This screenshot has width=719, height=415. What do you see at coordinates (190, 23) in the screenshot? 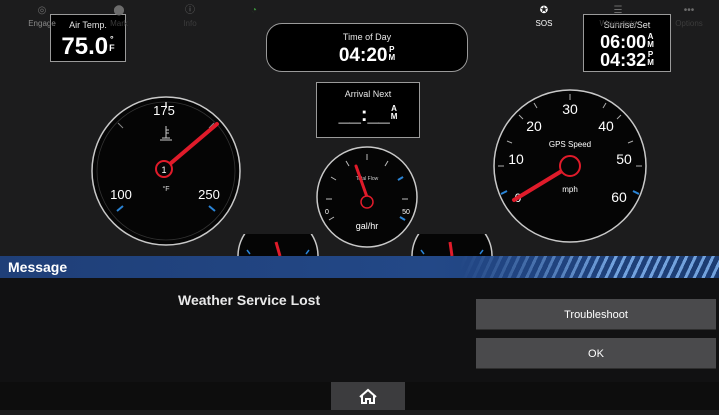
I see `nav-info-label: Info` at bounding box center [190, 23].